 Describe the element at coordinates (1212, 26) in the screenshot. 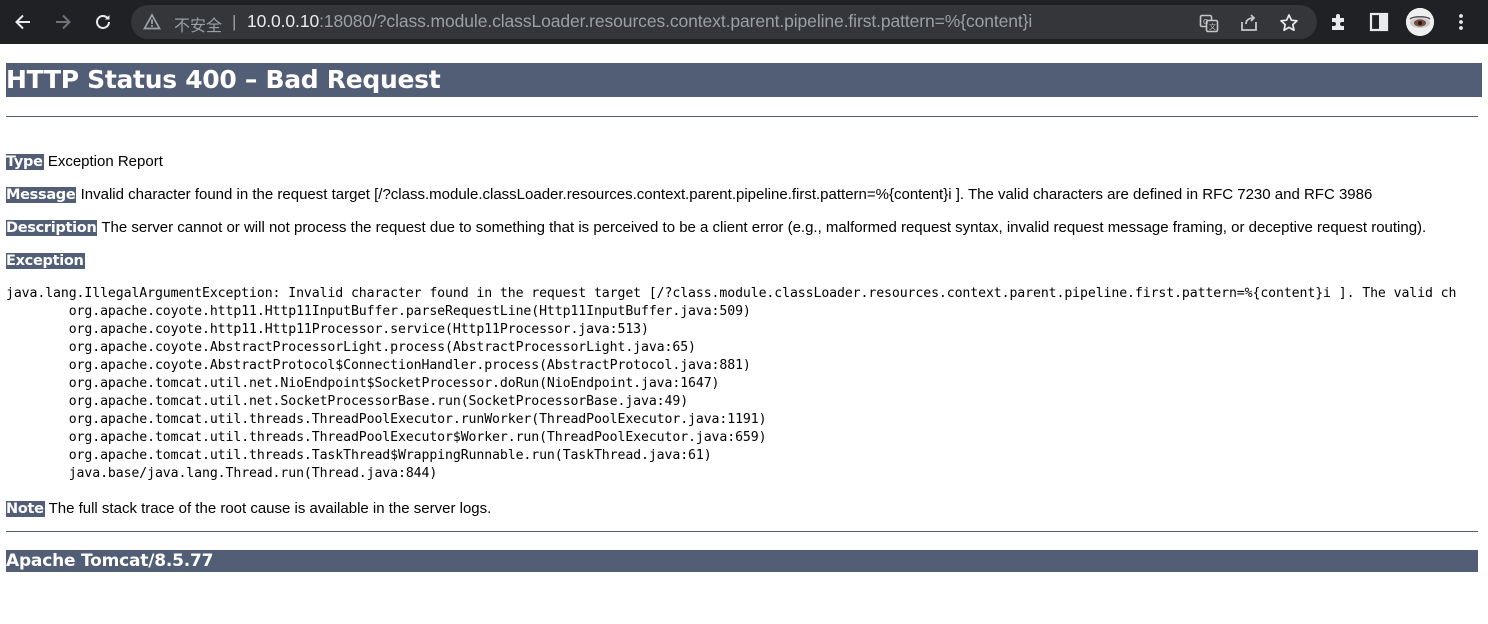

I see `svg-text: 文` at that location.